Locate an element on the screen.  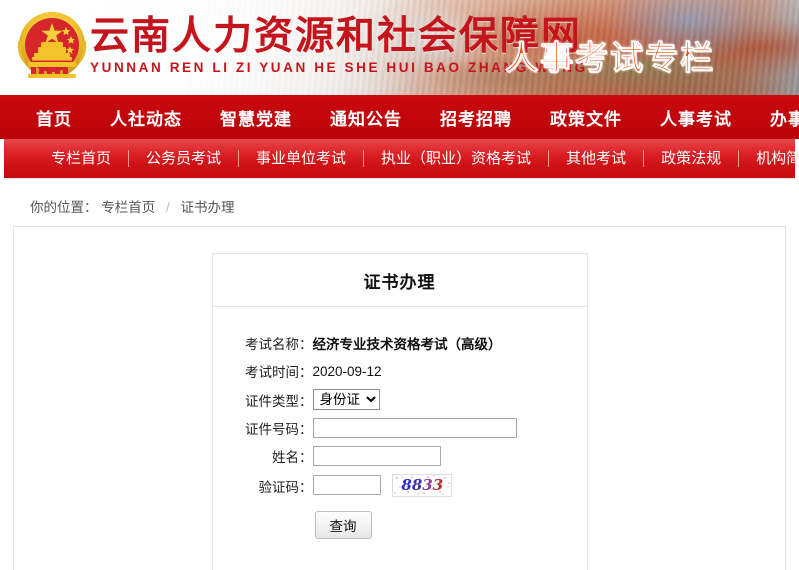
label-exam-name: 考试名称： is located at coordinates (279, 344).